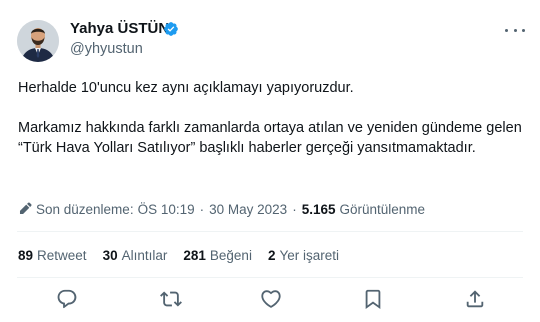 This screenshot has width=540, height=322. What do you see at coordinates (85, 209) in the screenshot?
I see `edit-label: Son düzenleme:` at bounding box center [85, 209].